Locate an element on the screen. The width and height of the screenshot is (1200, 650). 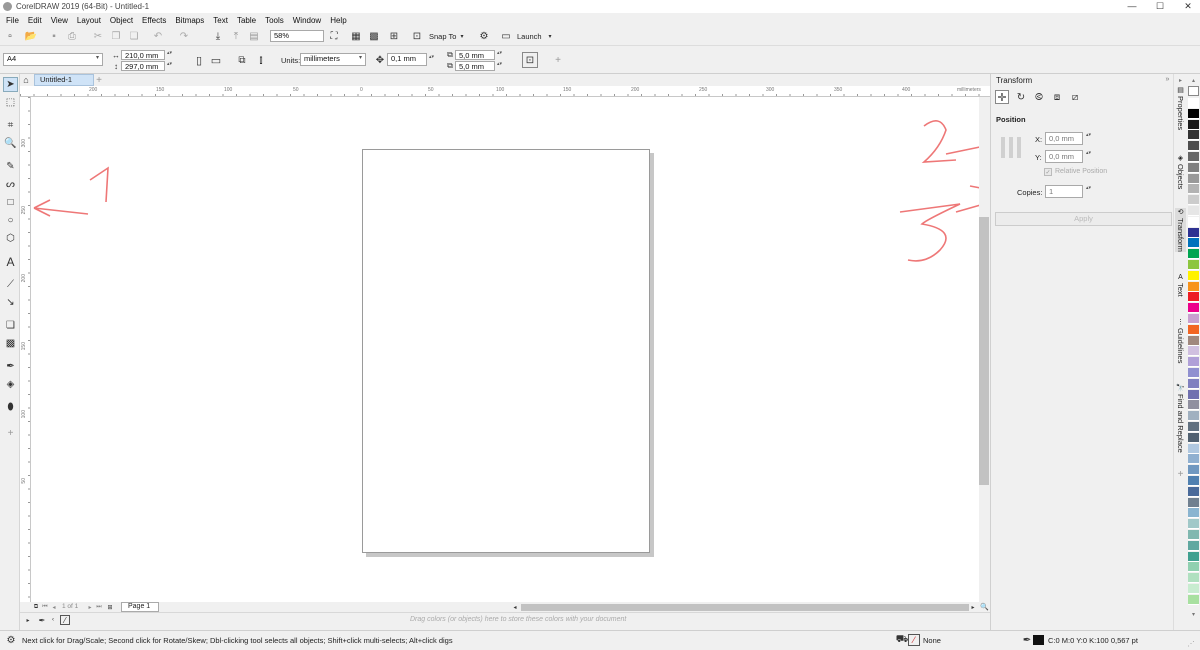
print-icon: ⎙ is located at coordinates (72, 36).